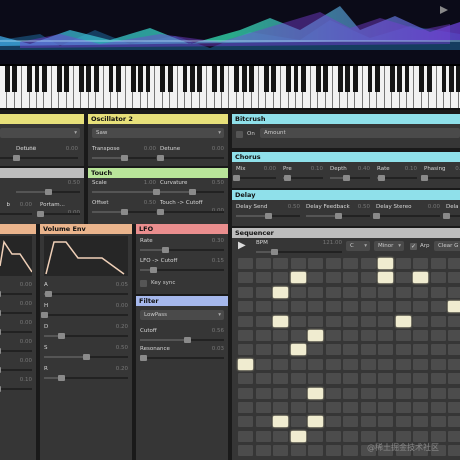  I want to click on arp-checkbox: ✓, so click(413, 246).